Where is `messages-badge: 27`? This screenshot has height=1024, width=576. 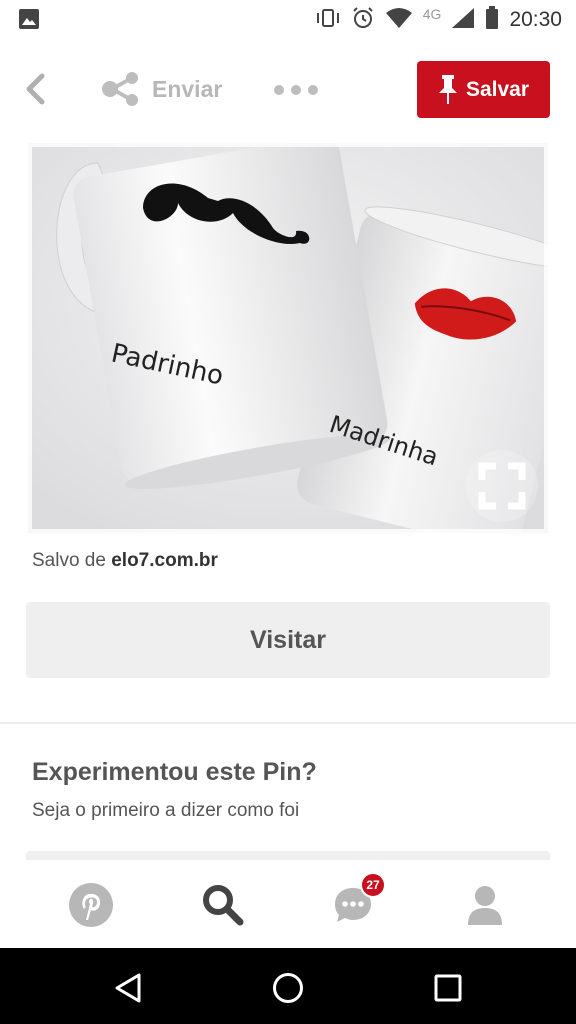 messages-badge: 27 is located at coordinates (373, 885).